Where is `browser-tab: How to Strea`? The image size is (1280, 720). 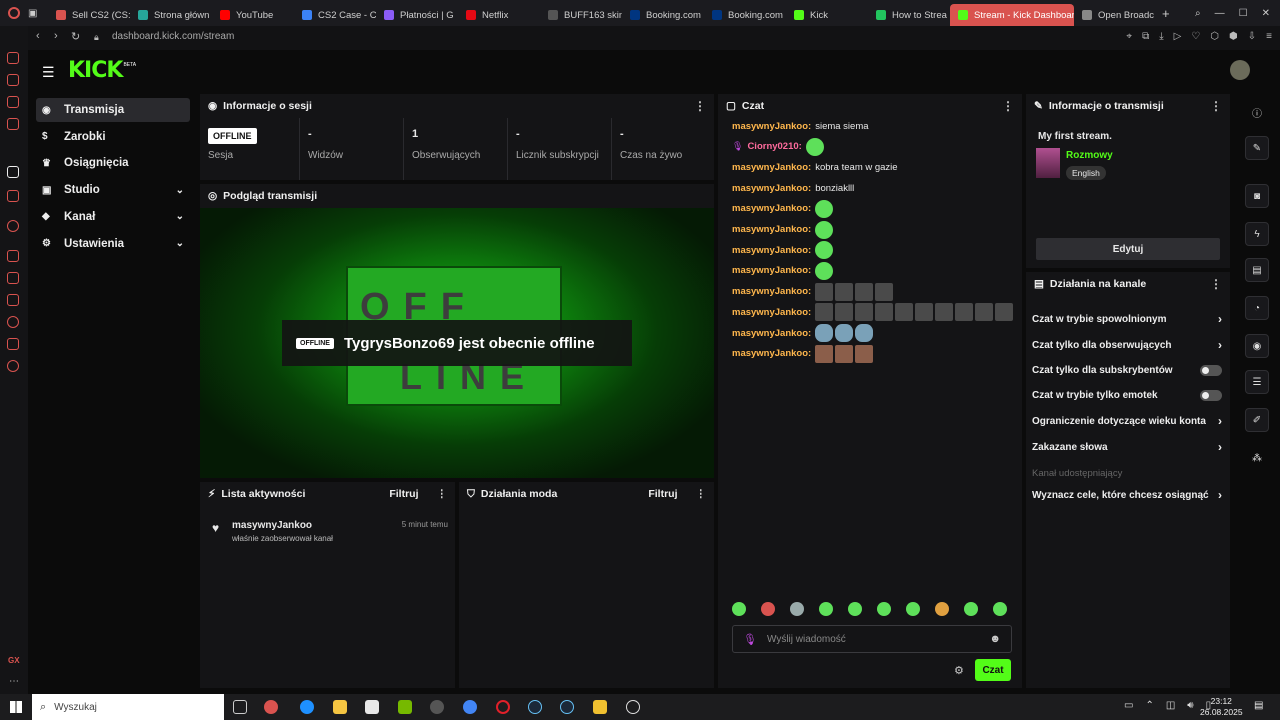
browser-tab: How to Strea is located at coordinates (909, 15).